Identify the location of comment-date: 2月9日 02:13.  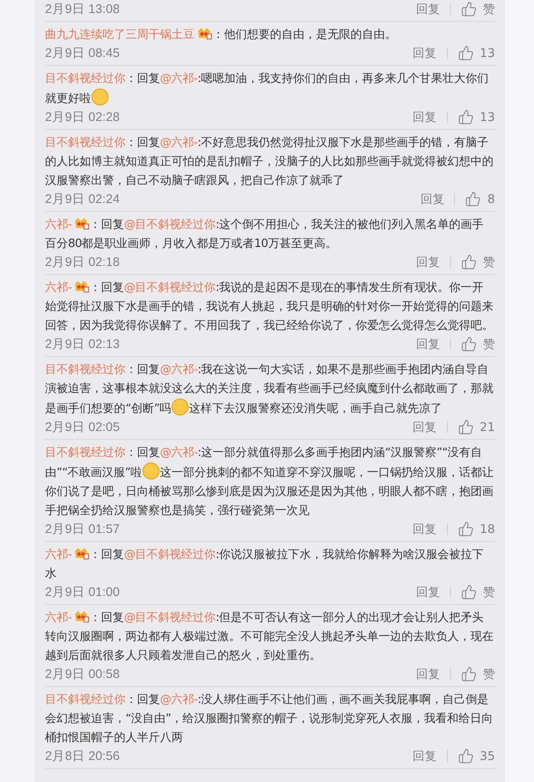
(83, 344).